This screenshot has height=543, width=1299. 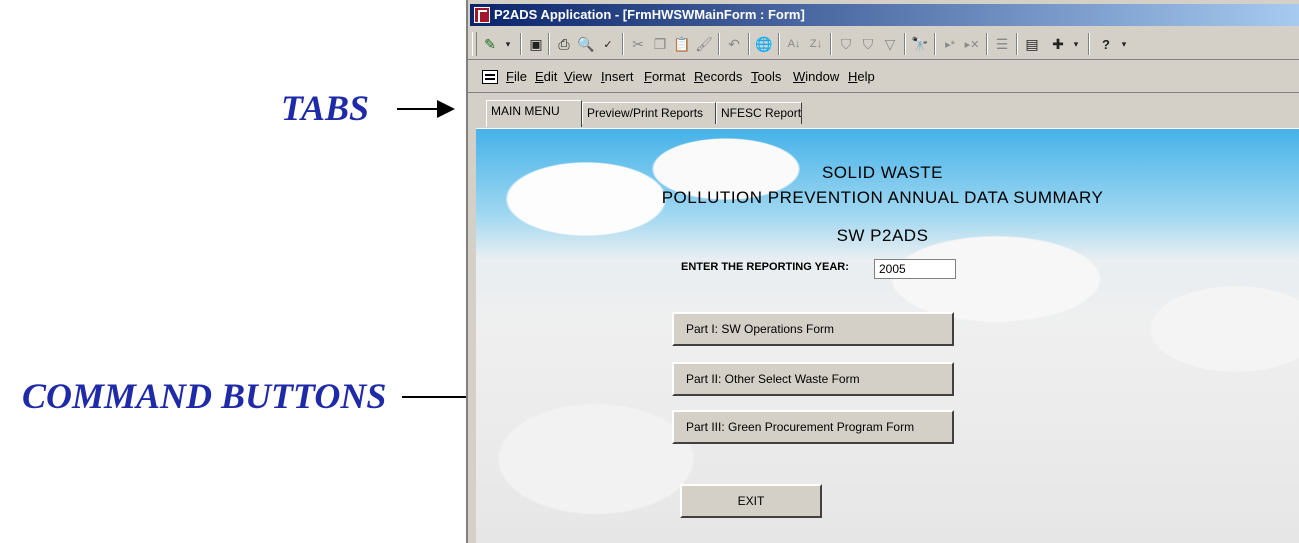 What do you see at coordinates (846, 44) in the screenshot?
I see `filter-by-selection-icon: ⛉` at bounding box center [846, 44].